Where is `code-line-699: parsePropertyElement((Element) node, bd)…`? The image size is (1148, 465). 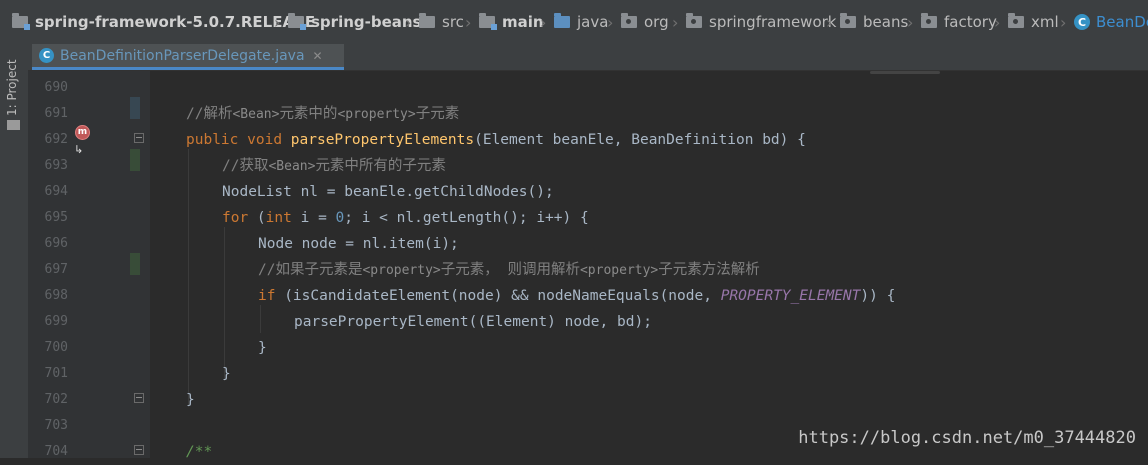 code-line-699: parsePropertyElement((Element) node, bd)… is located at coordinates (473, 322).